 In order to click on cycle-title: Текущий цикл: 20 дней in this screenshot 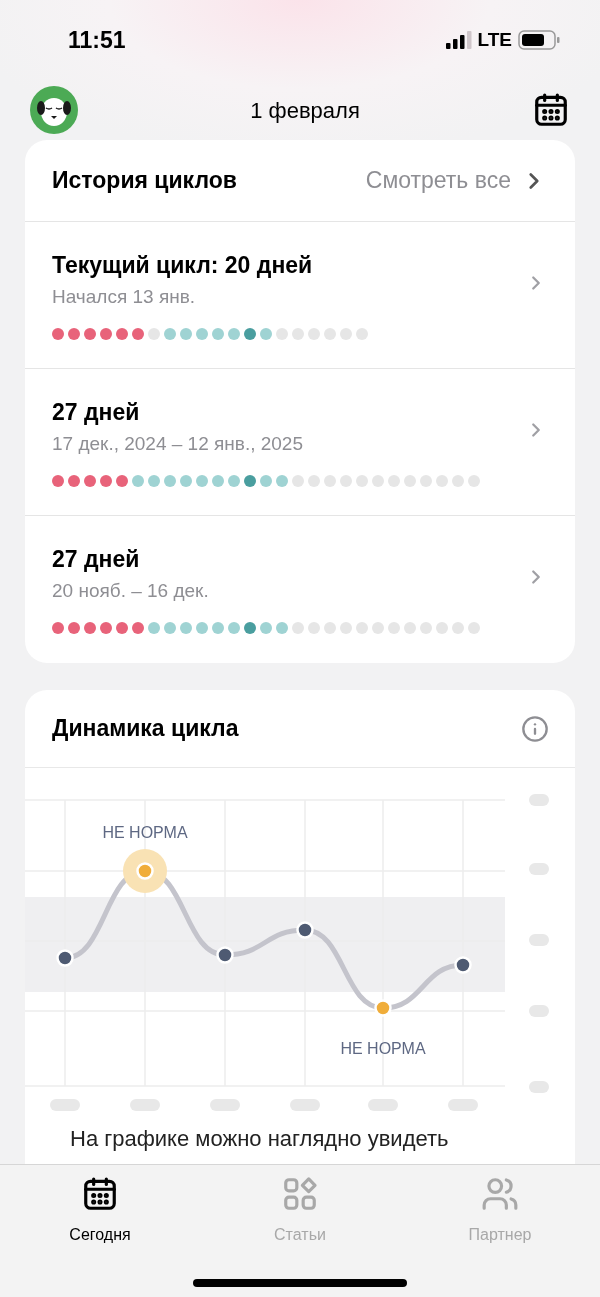, I will do `click(183, 265)`.